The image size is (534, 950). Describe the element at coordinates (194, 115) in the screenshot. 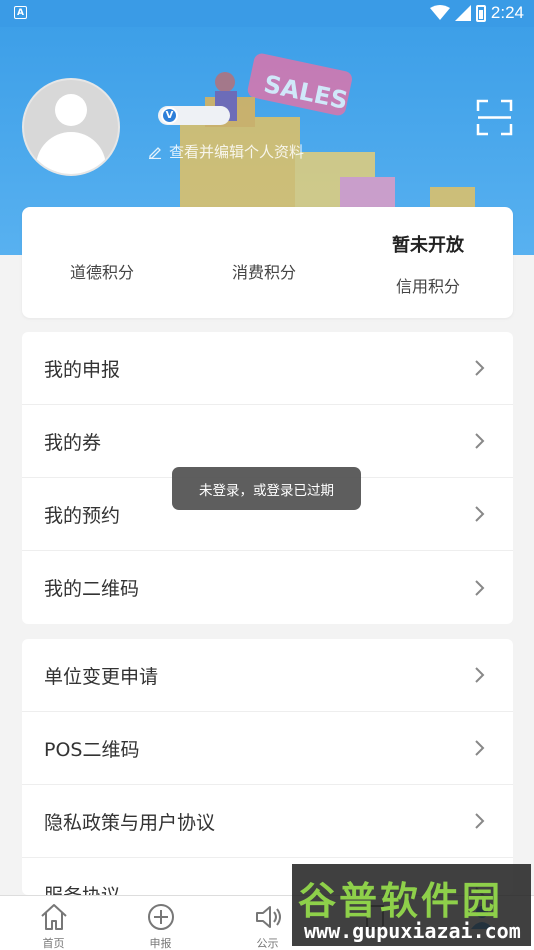

I see `username-pill: V` at that location.